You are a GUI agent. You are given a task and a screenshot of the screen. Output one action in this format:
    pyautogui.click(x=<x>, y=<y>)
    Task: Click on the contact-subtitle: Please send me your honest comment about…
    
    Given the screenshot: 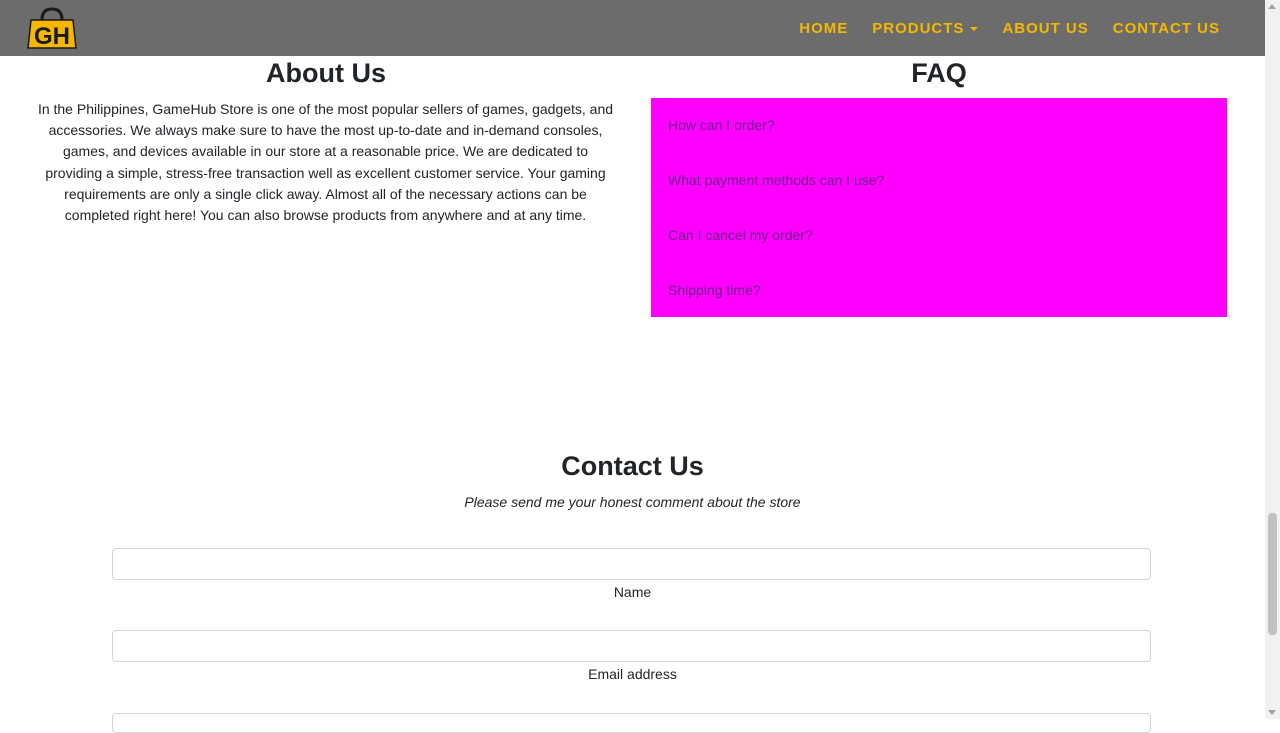 What is the action you would take?
    pyautogui.click(x=632, y=502)
    